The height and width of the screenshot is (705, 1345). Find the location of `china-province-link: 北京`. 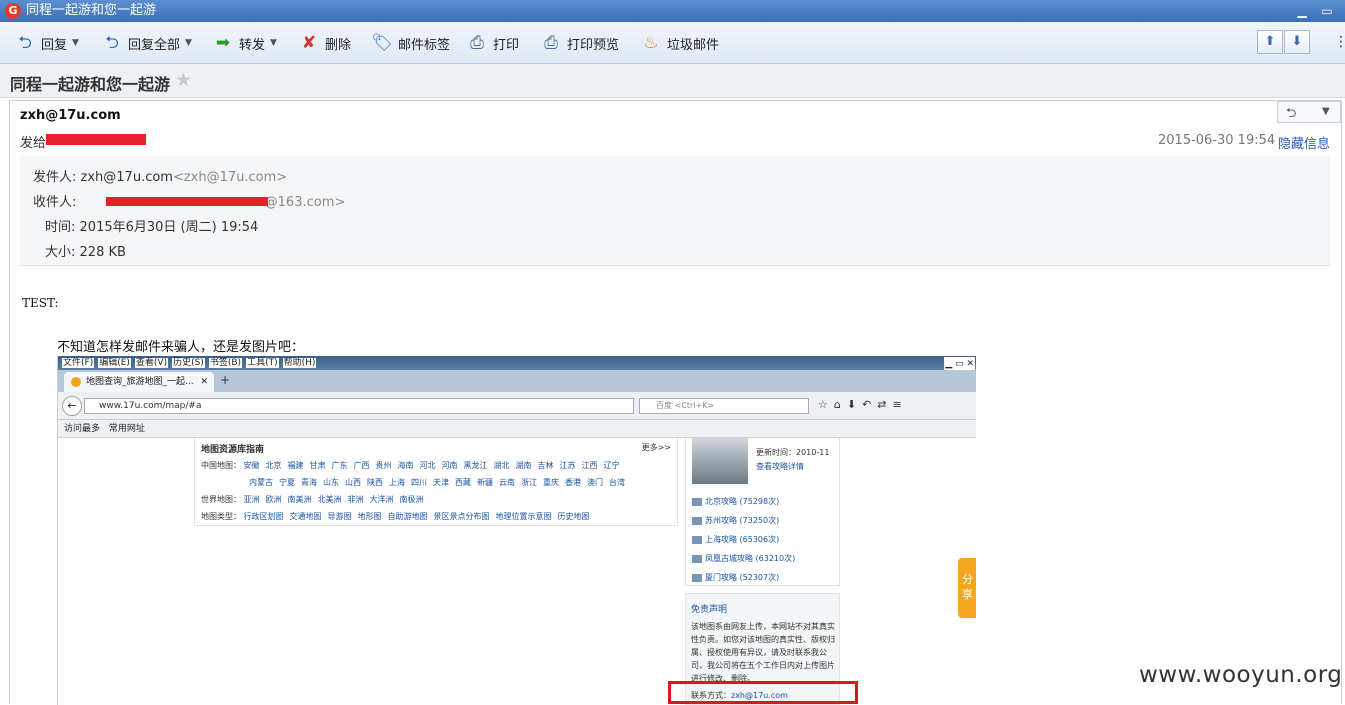

china-province-link: 北京 is located at coordinates (273, 465).